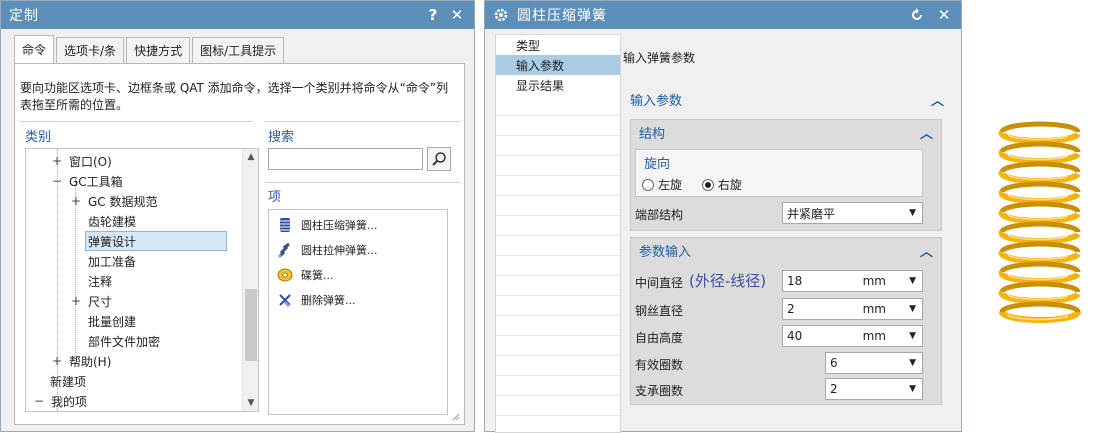 The width and height of the screenshot is (1116, 433). I want to click on input-value: 40, so click(795, 336).